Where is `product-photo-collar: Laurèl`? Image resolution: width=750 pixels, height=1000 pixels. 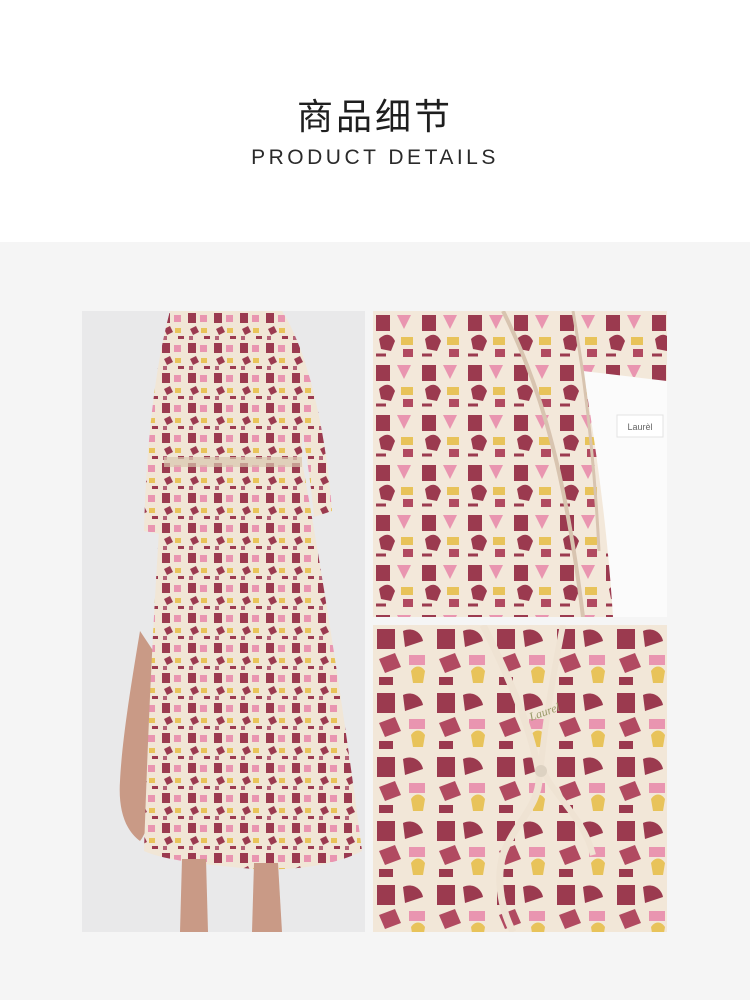 product-photo-collar: Laurèl is located at coordinates (520, 464).